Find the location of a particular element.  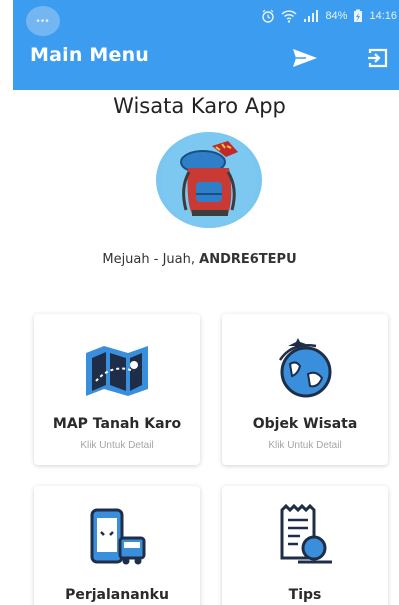

objek-wisata-card: Objek Wisata Klik Untuk Detail is located at coordinates (305, 389).